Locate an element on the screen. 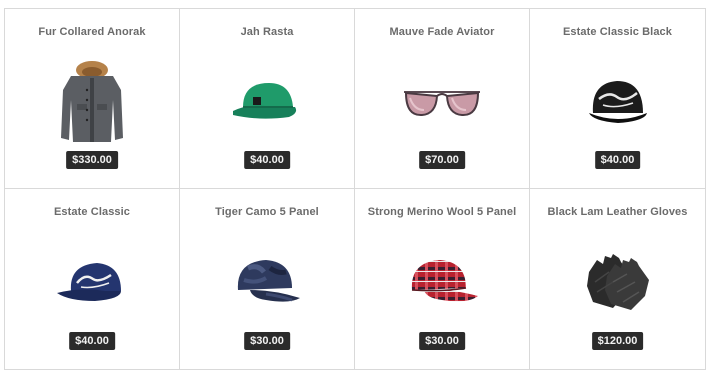  anorak-jacket-icon is located at coordinates (92, 102).